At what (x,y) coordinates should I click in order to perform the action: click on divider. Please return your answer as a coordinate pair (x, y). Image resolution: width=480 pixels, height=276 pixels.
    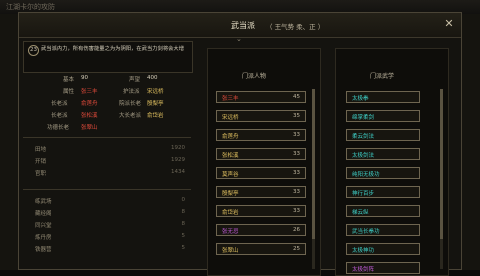
    Looking at the image, I should click on (107, 189).